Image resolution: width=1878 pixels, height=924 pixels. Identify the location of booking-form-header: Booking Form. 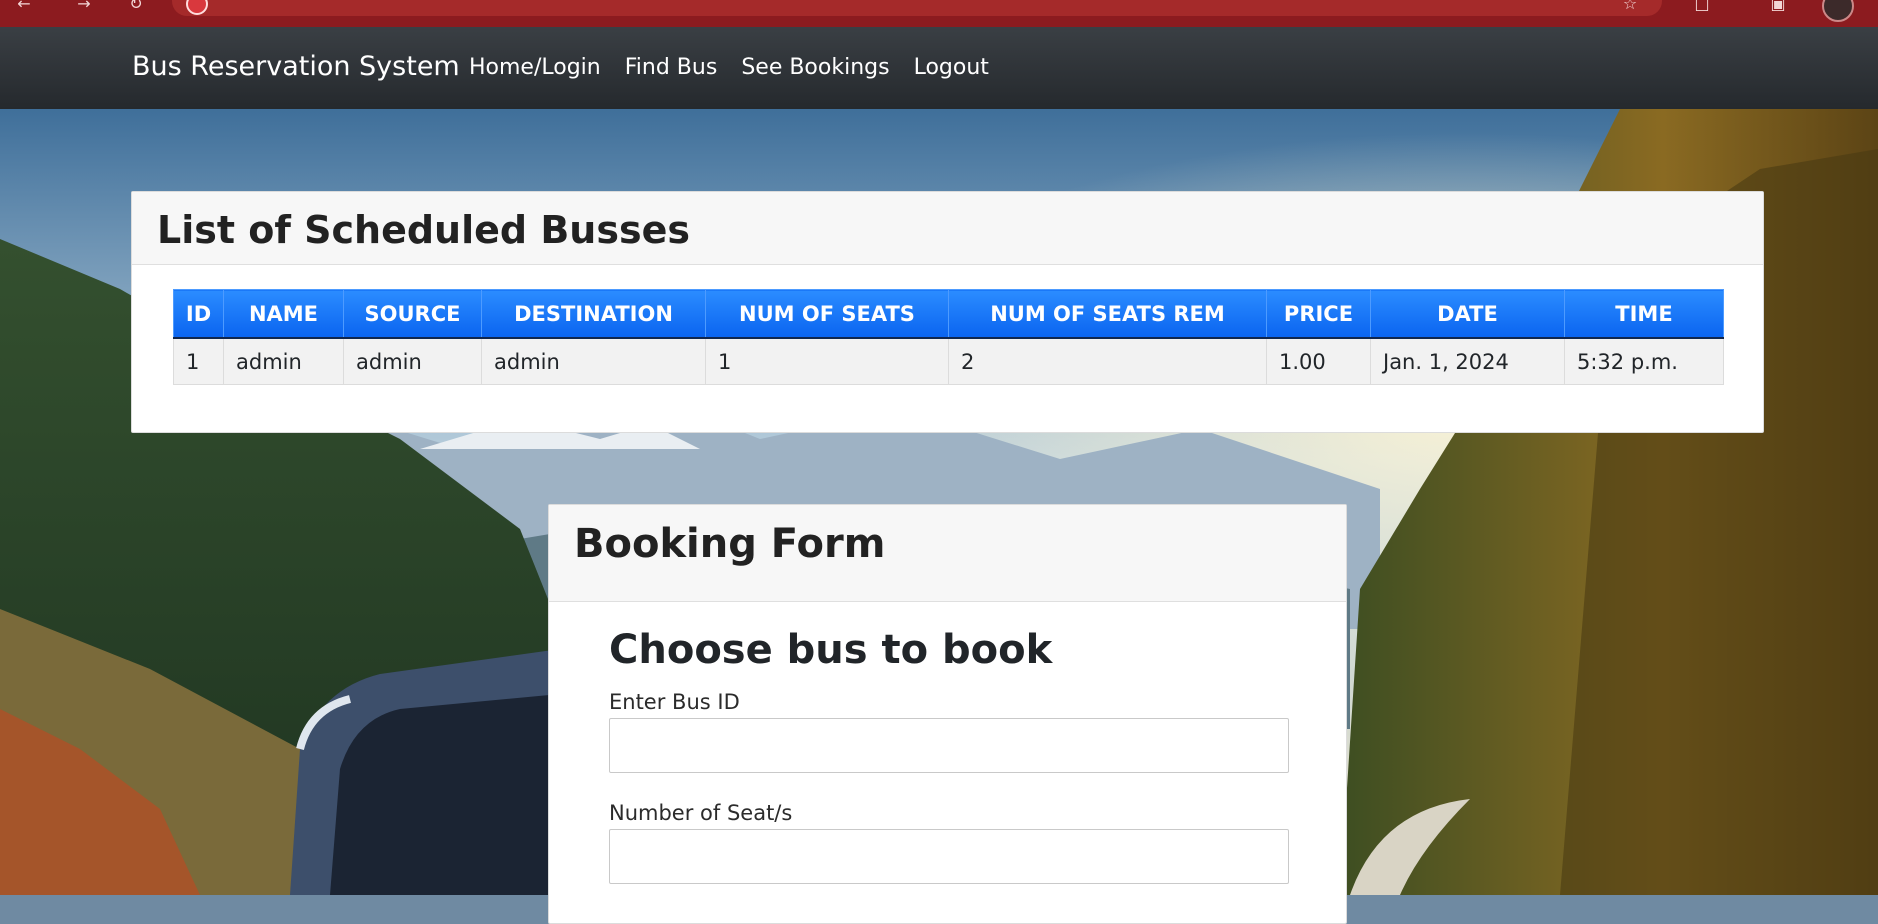
(947, 553).